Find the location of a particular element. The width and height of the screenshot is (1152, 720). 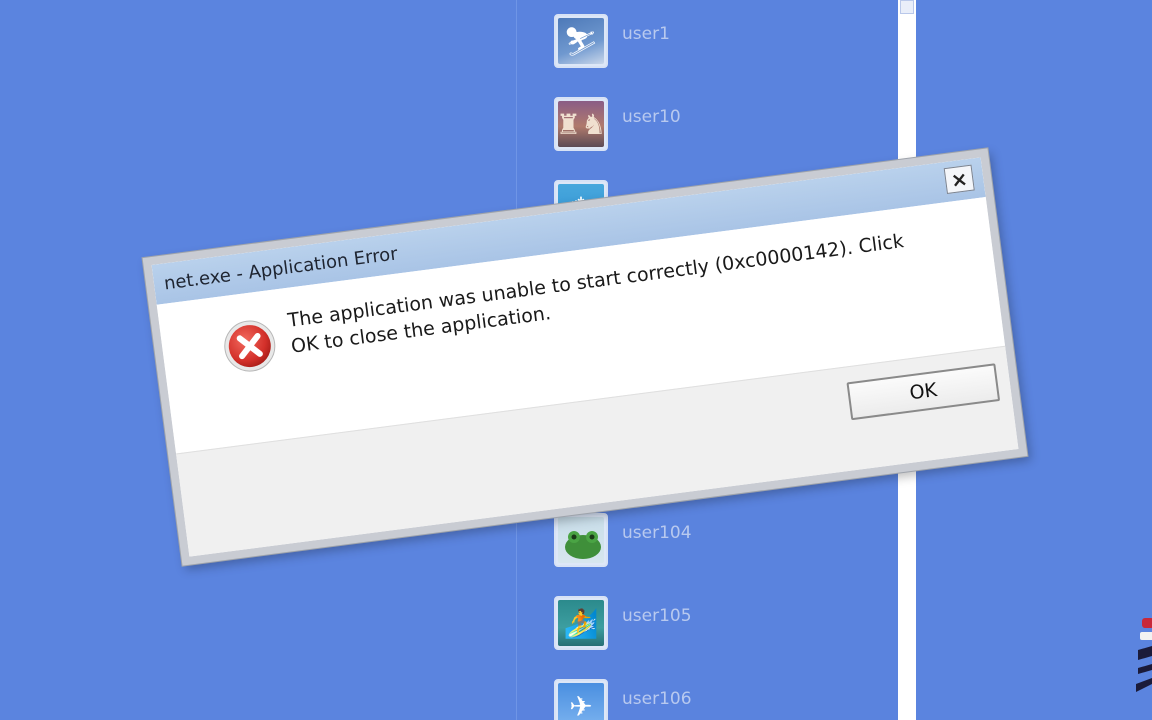

user-avatar is located at coordinates (581, 540).